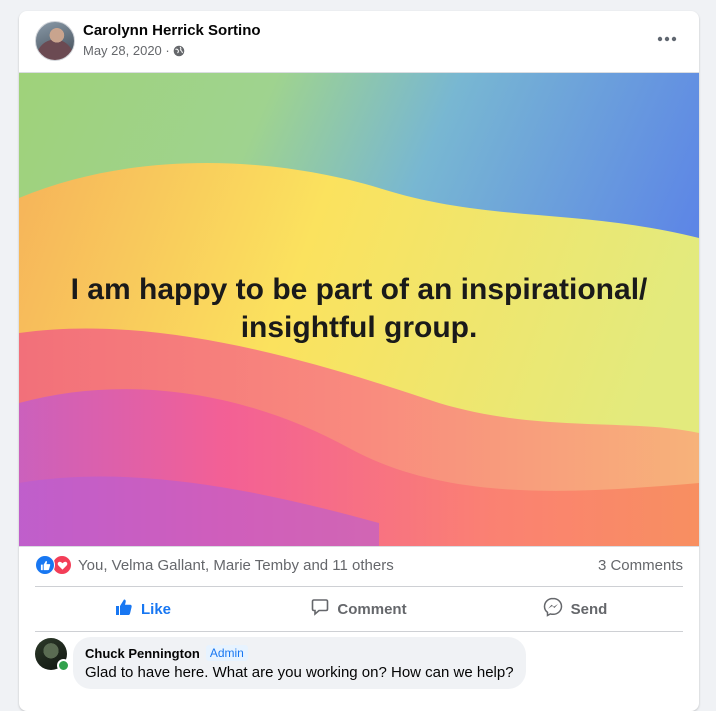 The height and width of the screenshot is (711, 716). I want to click on post-actions: Like Comment Send, so click(359, 609).